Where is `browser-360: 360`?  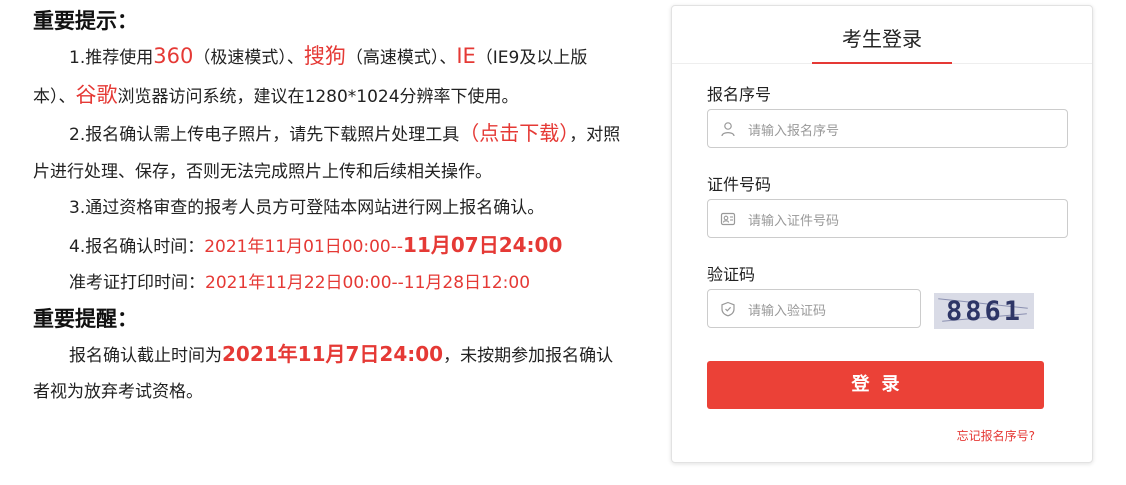
browser-360: 360 is located at coordinates (173, 56).